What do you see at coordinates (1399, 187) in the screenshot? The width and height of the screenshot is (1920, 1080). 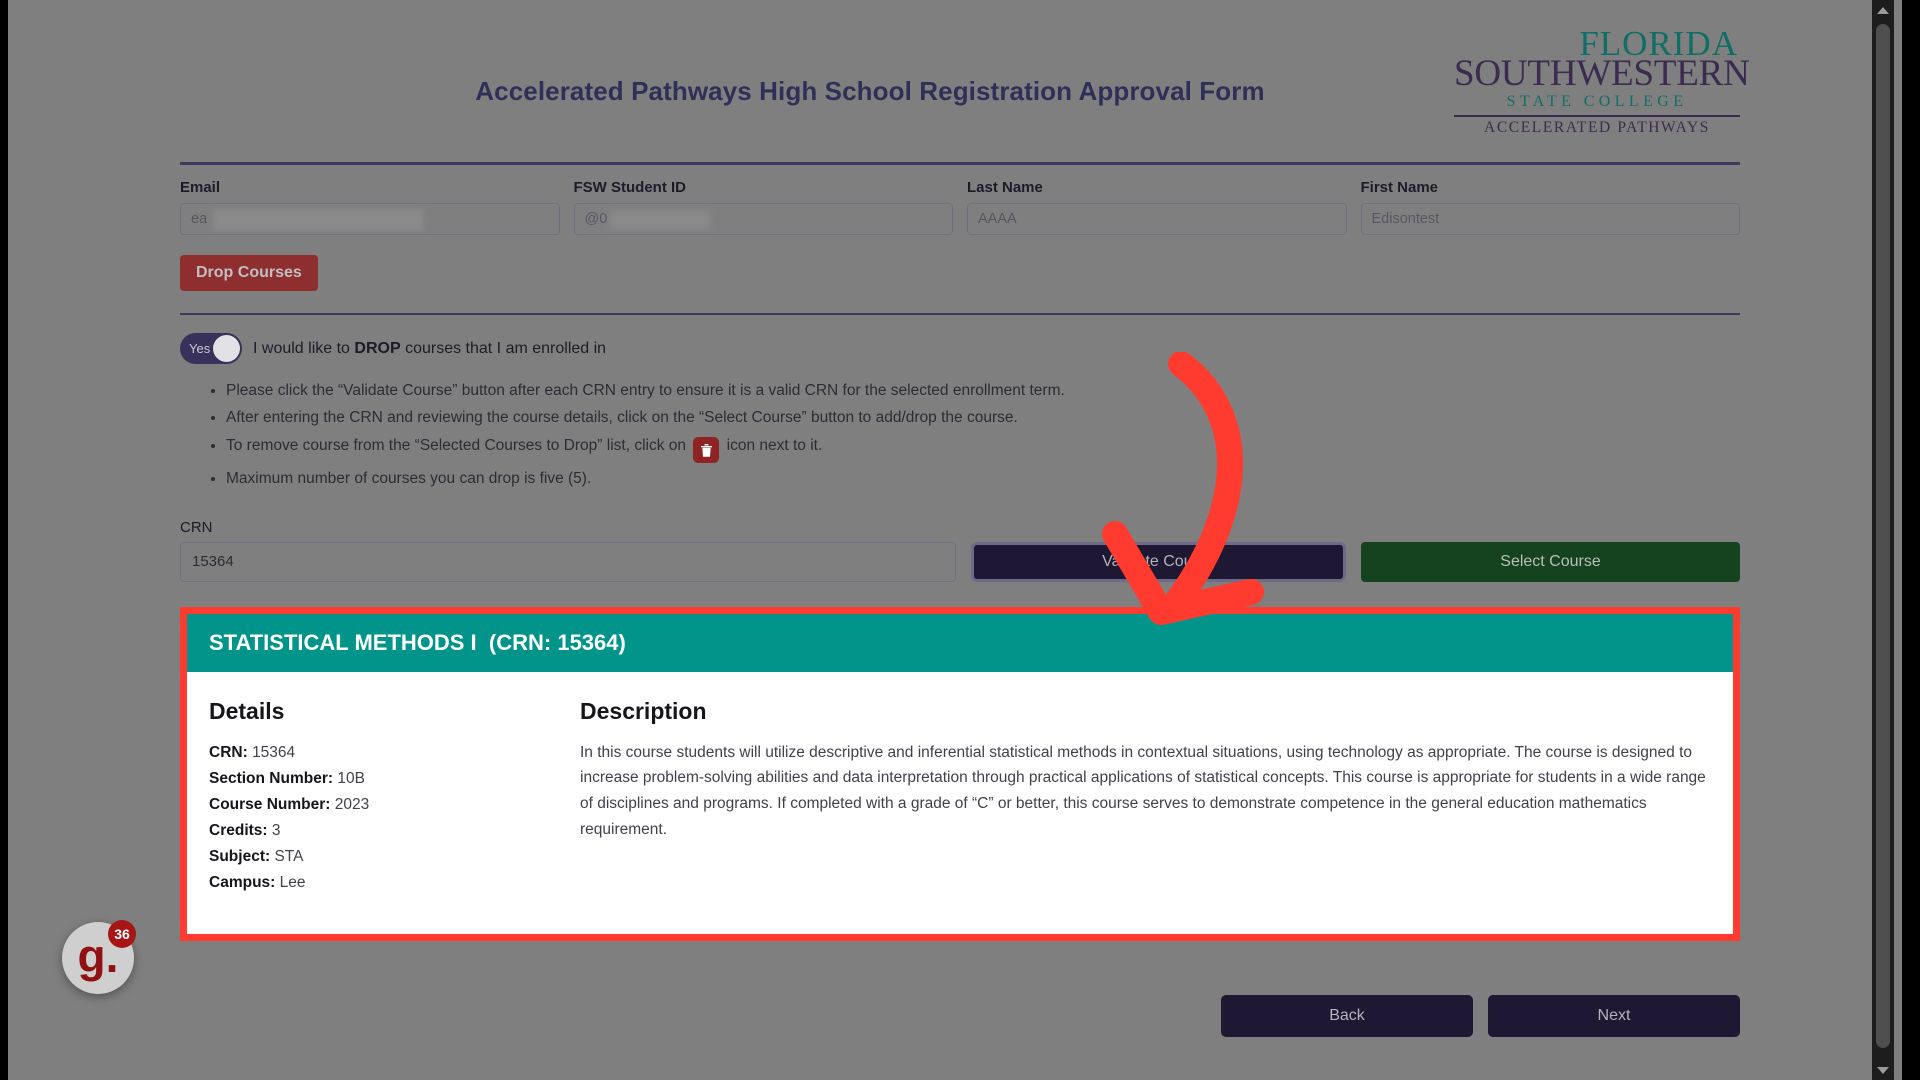 I see `field-label-first-name: First Name` at bounding box center [1399, 187].